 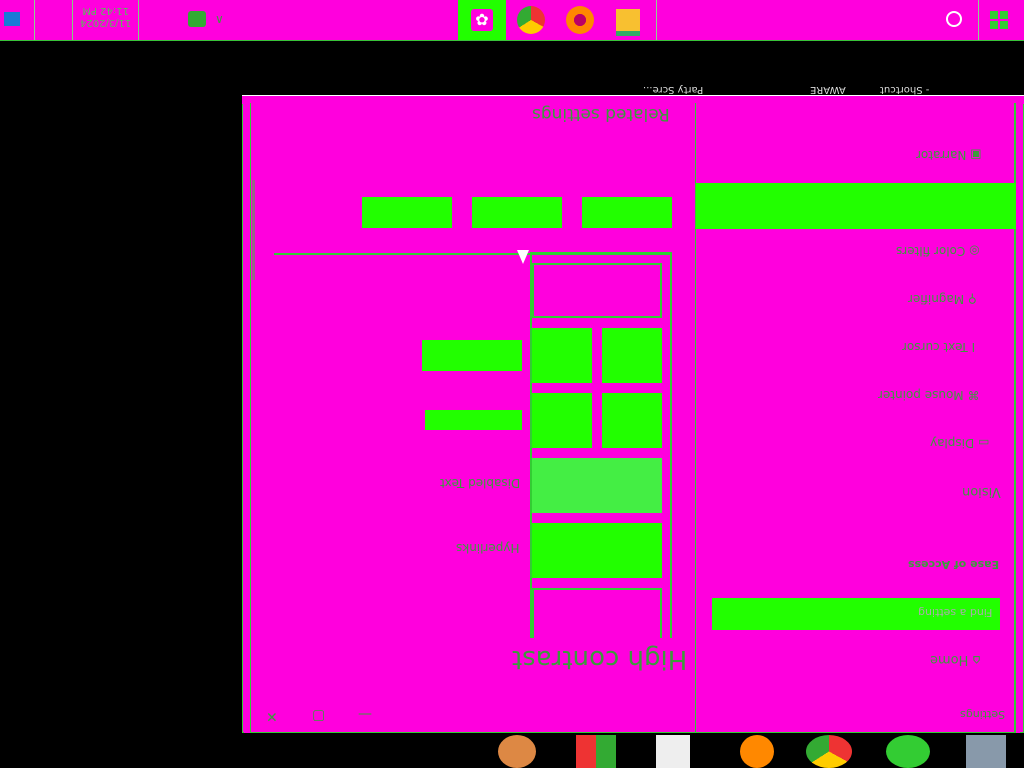 What do you see at coordinates (562, 355) in the screenshot?
I see `swatch-button-text-bg` at bounding box center [562, 355].